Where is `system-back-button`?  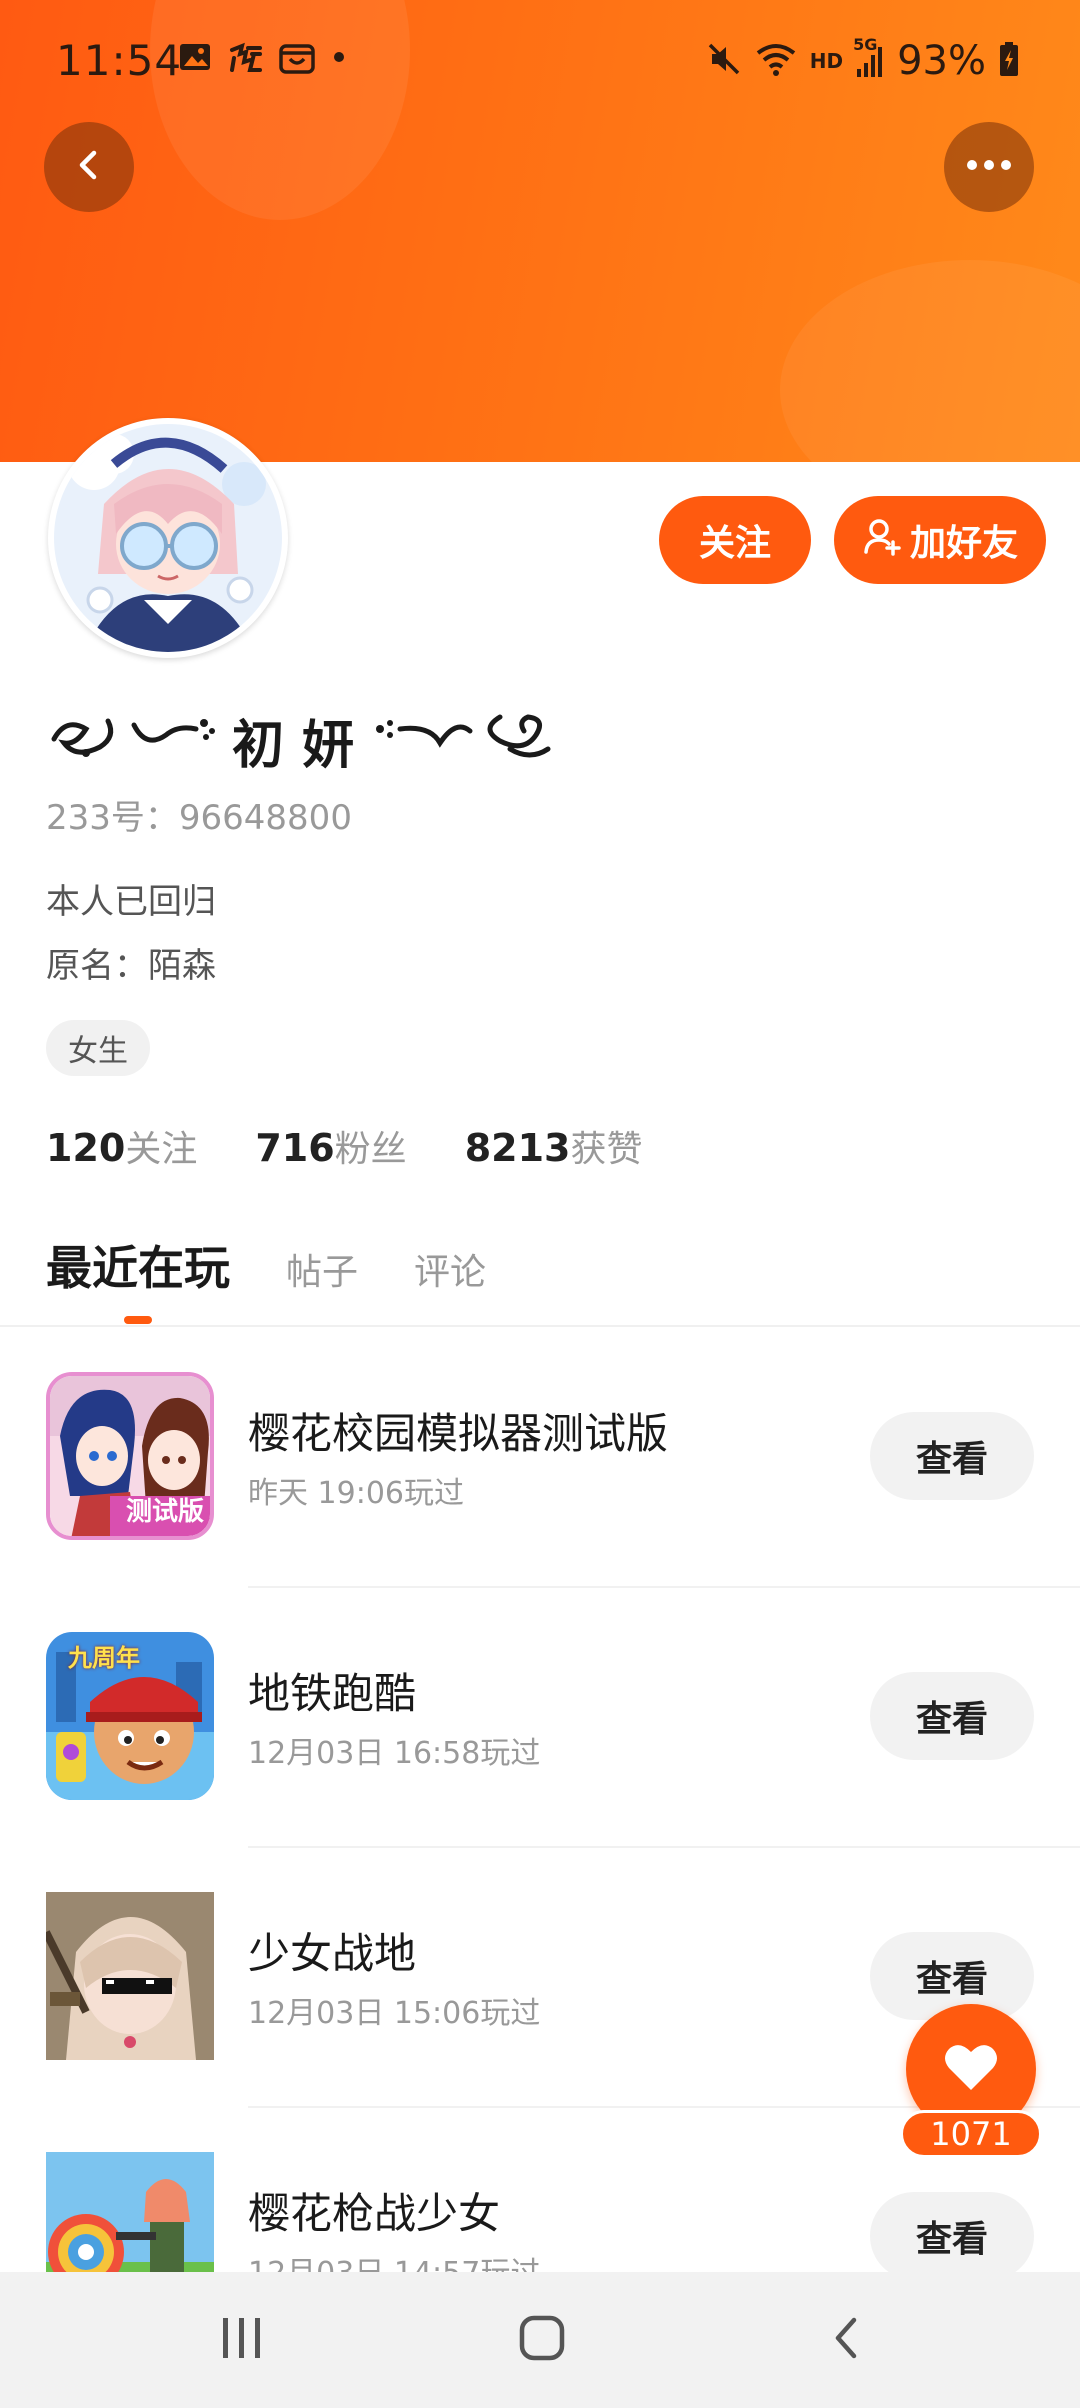 system-back-button is located at coordinates (846, 2340).